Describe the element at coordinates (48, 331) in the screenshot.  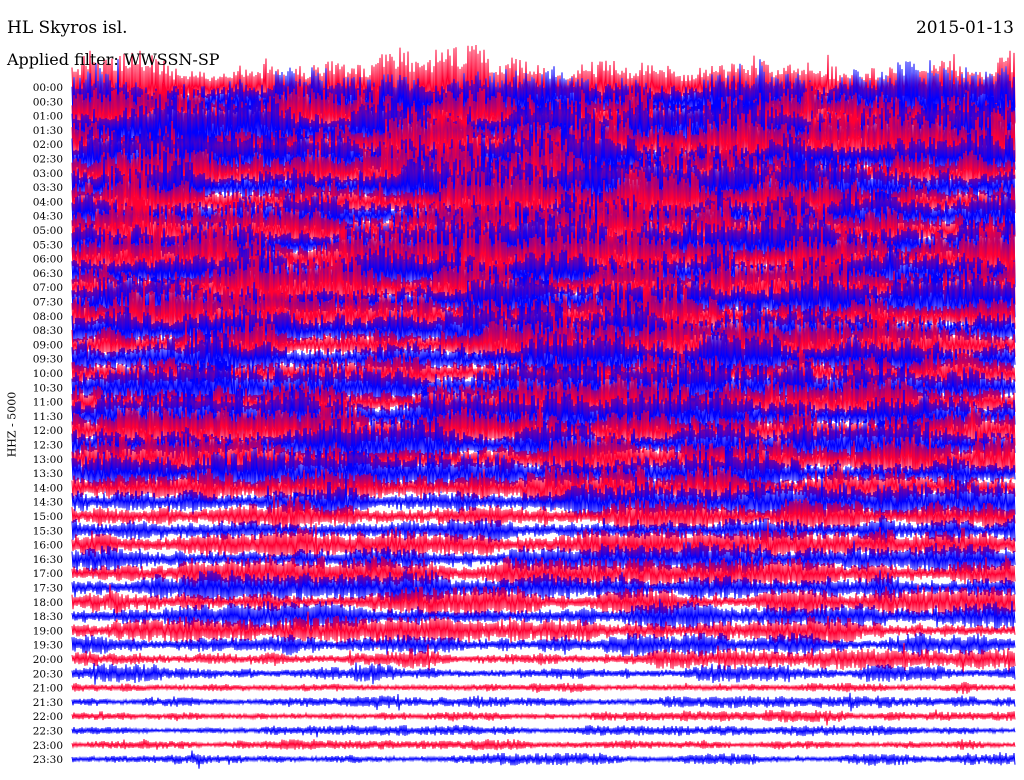
I see `time-label-0830: 08:30` at that location.